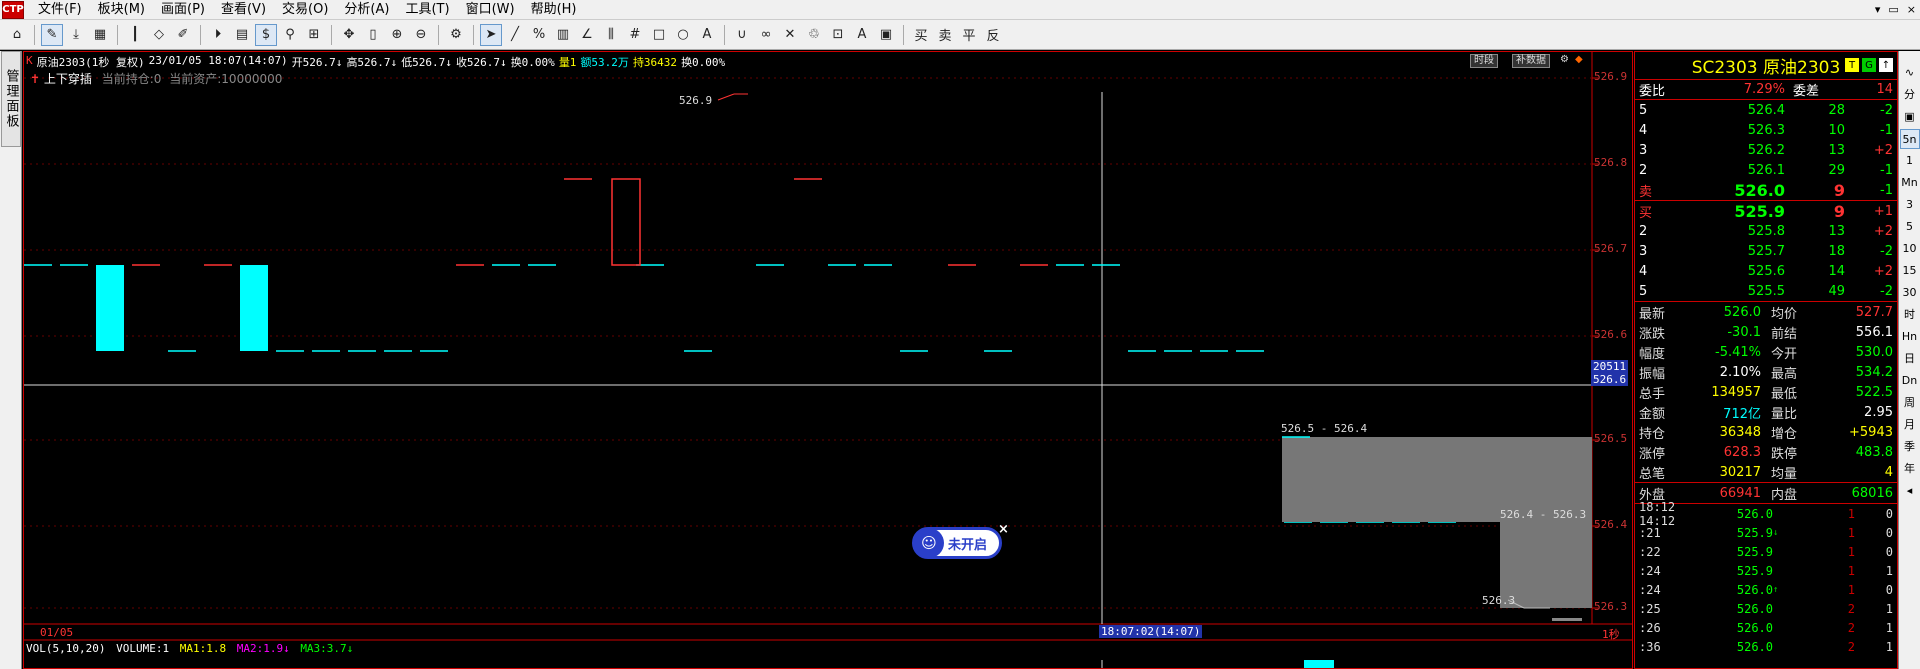 Image resolution: width=1920 pixels, height=669 pixels. What do you see at coordinates (159, 35) in the screenshot?
I see `diamond-icon: ◇` at bounding box center [159, 35].